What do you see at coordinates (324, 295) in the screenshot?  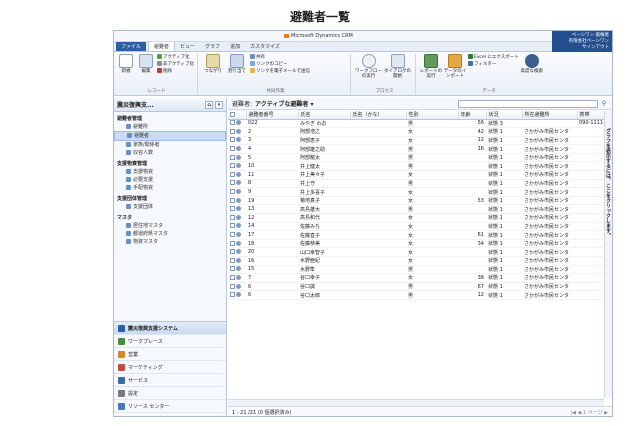 I see `table-cell: 谷口太郎` at bounding box center [324, 295].